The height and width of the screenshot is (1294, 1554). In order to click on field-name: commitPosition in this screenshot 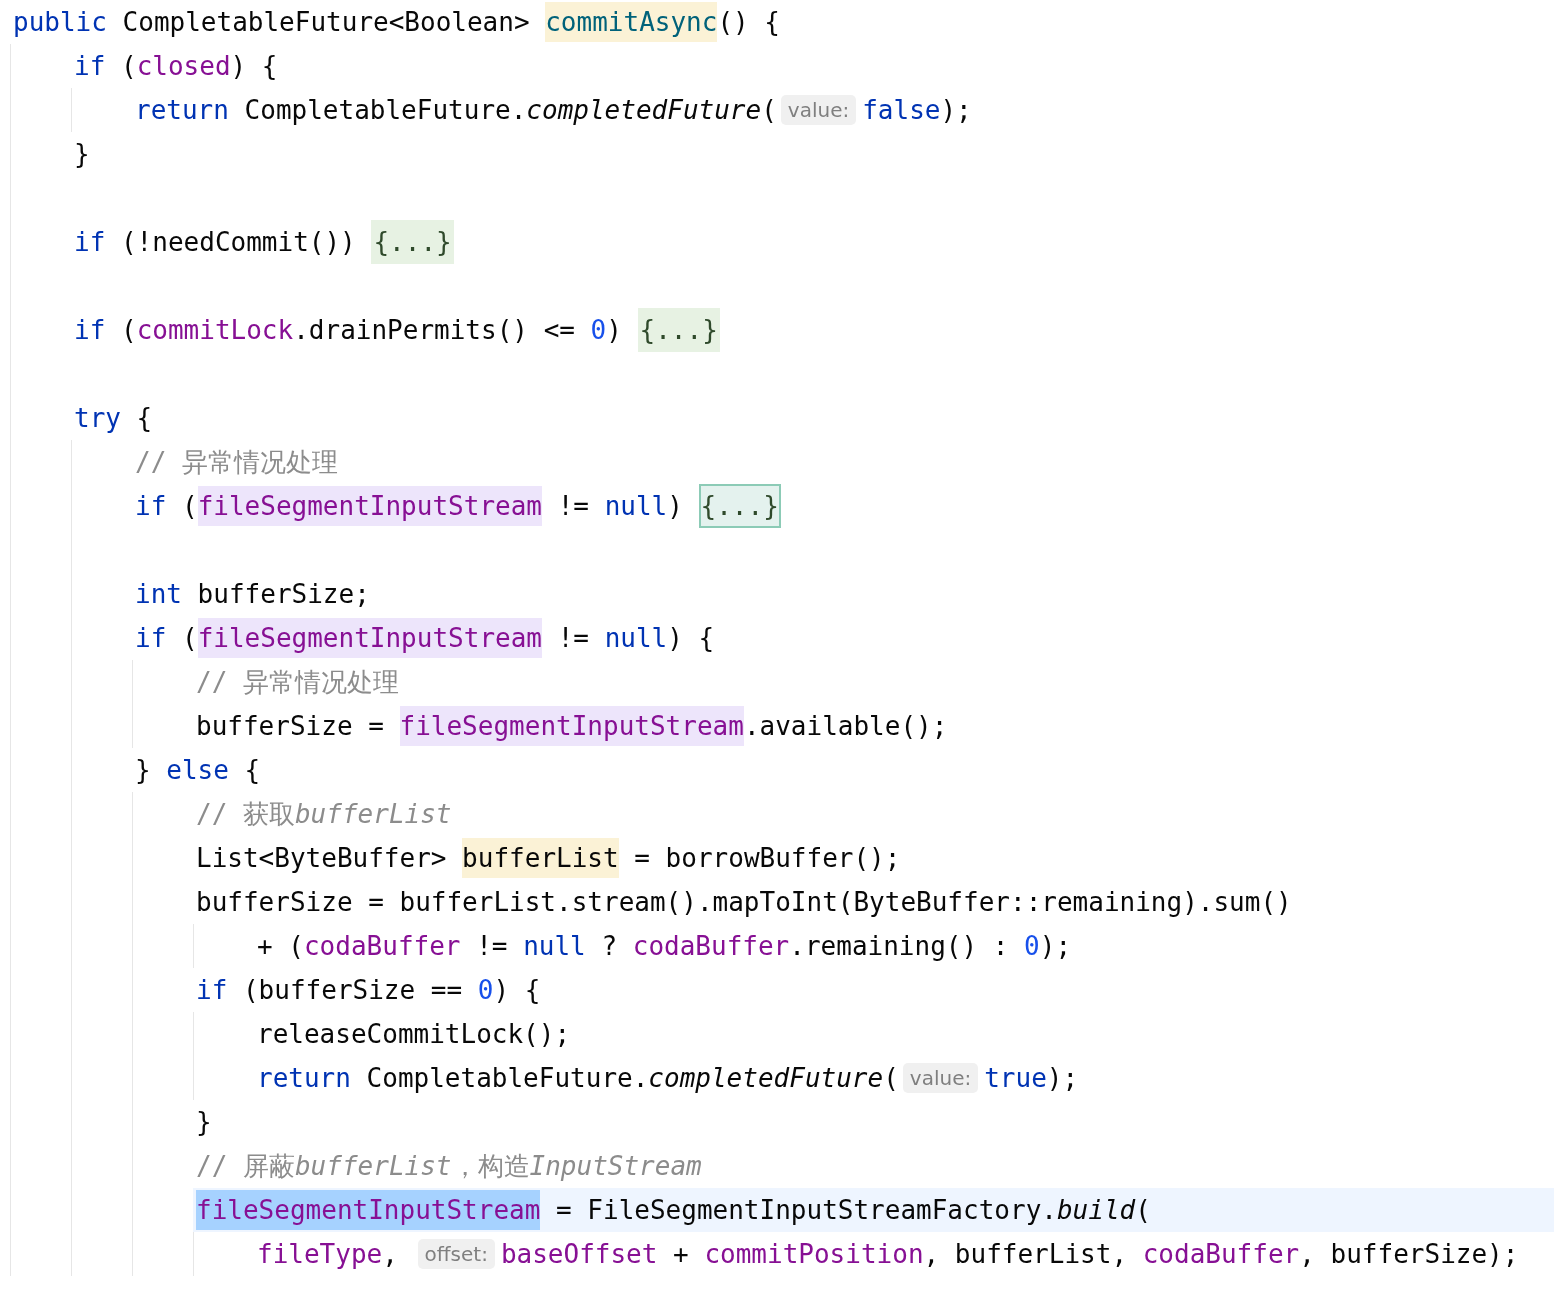, I will do `click(814, 1254)`.